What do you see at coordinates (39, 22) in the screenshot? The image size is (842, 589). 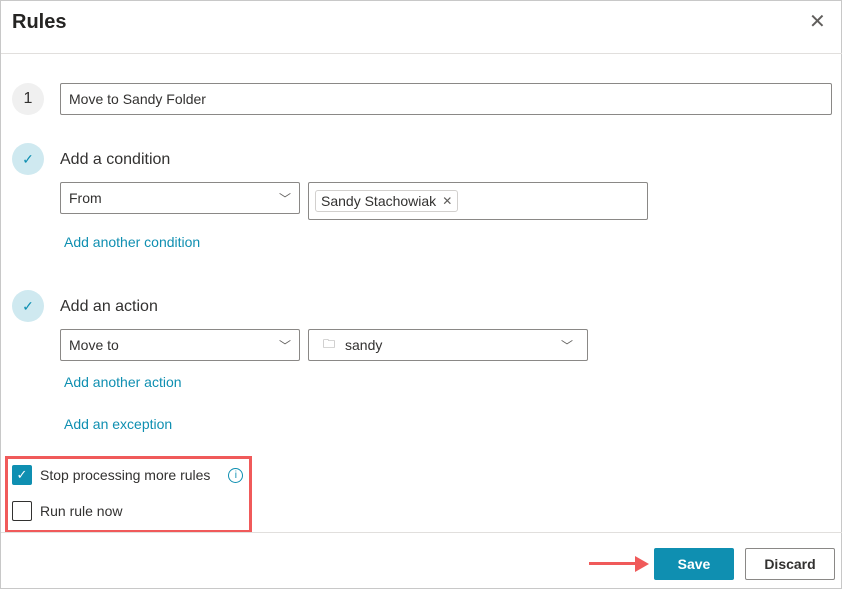 I see `dialog-title: Rules` at bounding box center [39, 22].